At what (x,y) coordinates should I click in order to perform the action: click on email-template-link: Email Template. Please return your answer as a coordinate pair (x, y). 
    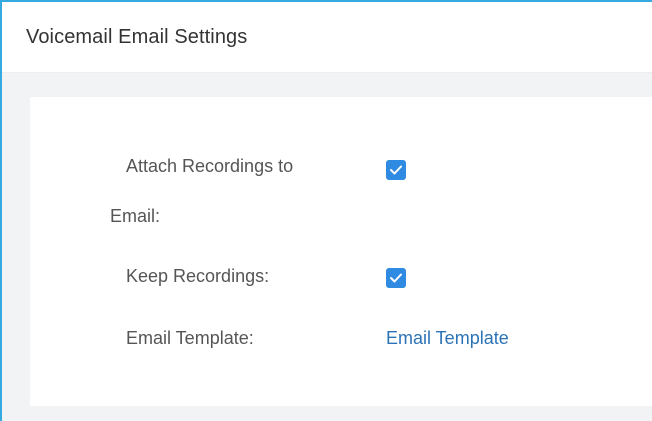
    Looking at the image, I should click on (447, 338).